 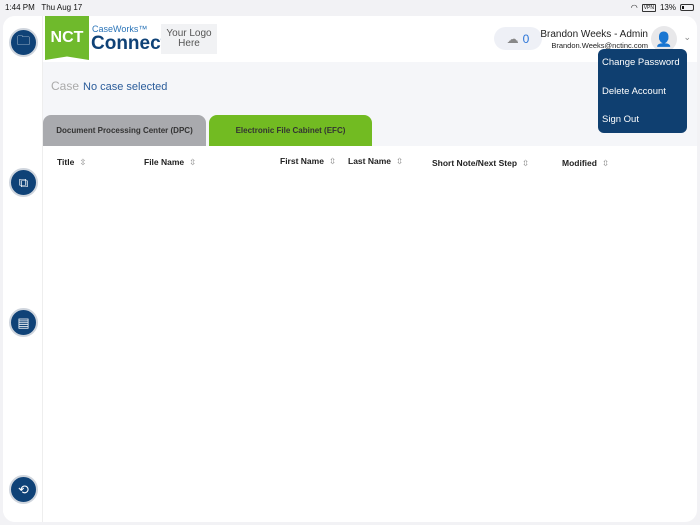 What do you see at coordinates (594, 34) in the screenshot?
I see `user-name: Brandon Weeks - Admin` at bounding box center [594, 34].